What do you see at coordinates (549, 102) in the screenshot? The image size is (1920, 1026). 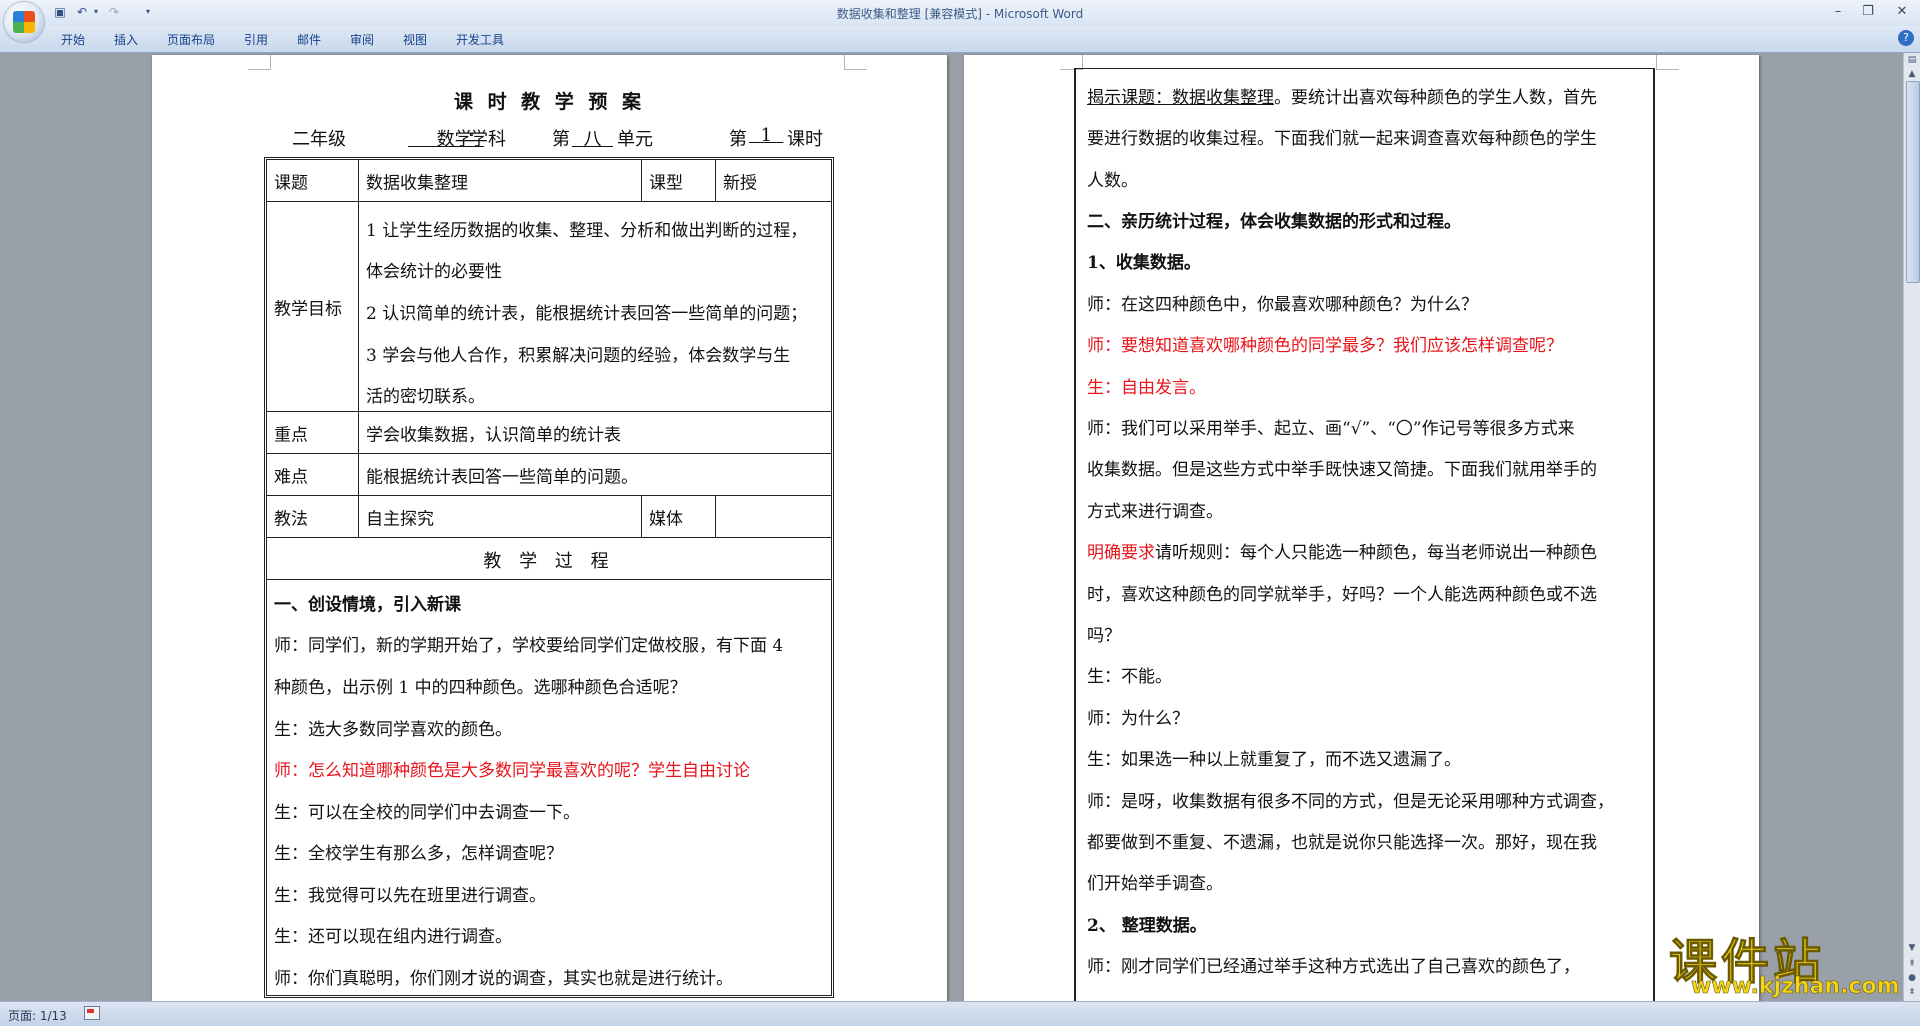 I see `lesson-plan-title: 课 时 教 学 预 案` at bounding box center [549, 102].